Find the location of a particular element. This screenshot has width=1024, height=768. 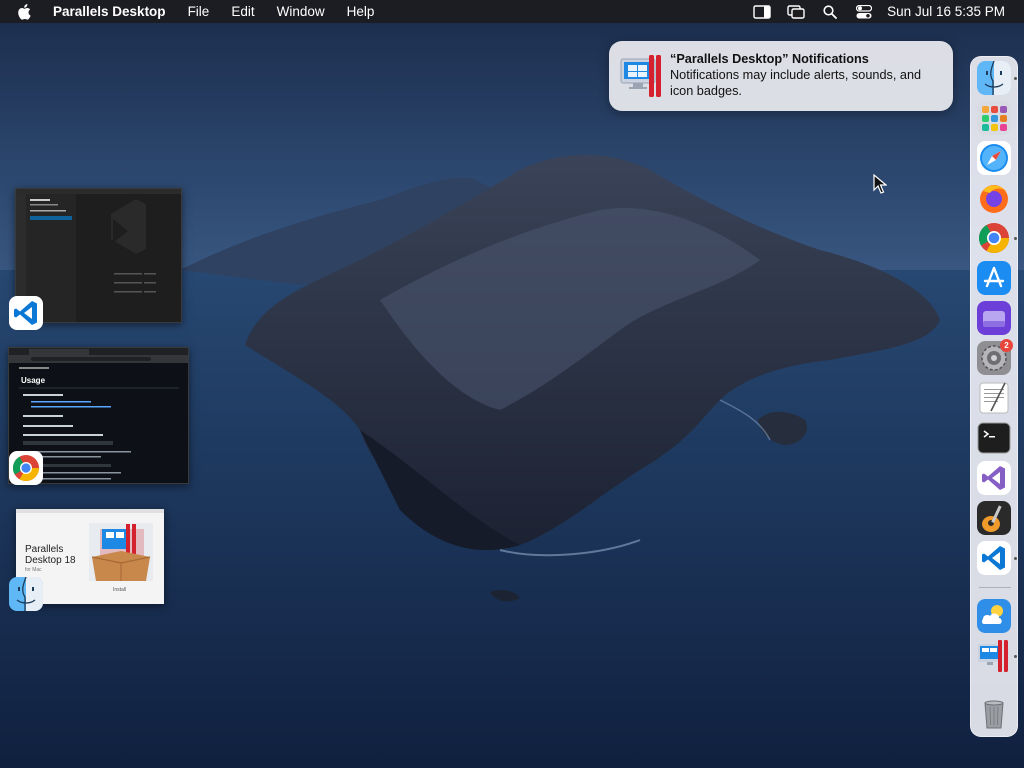

menu-app-name: Parallels Desktop is located at coordinates (109, 11).